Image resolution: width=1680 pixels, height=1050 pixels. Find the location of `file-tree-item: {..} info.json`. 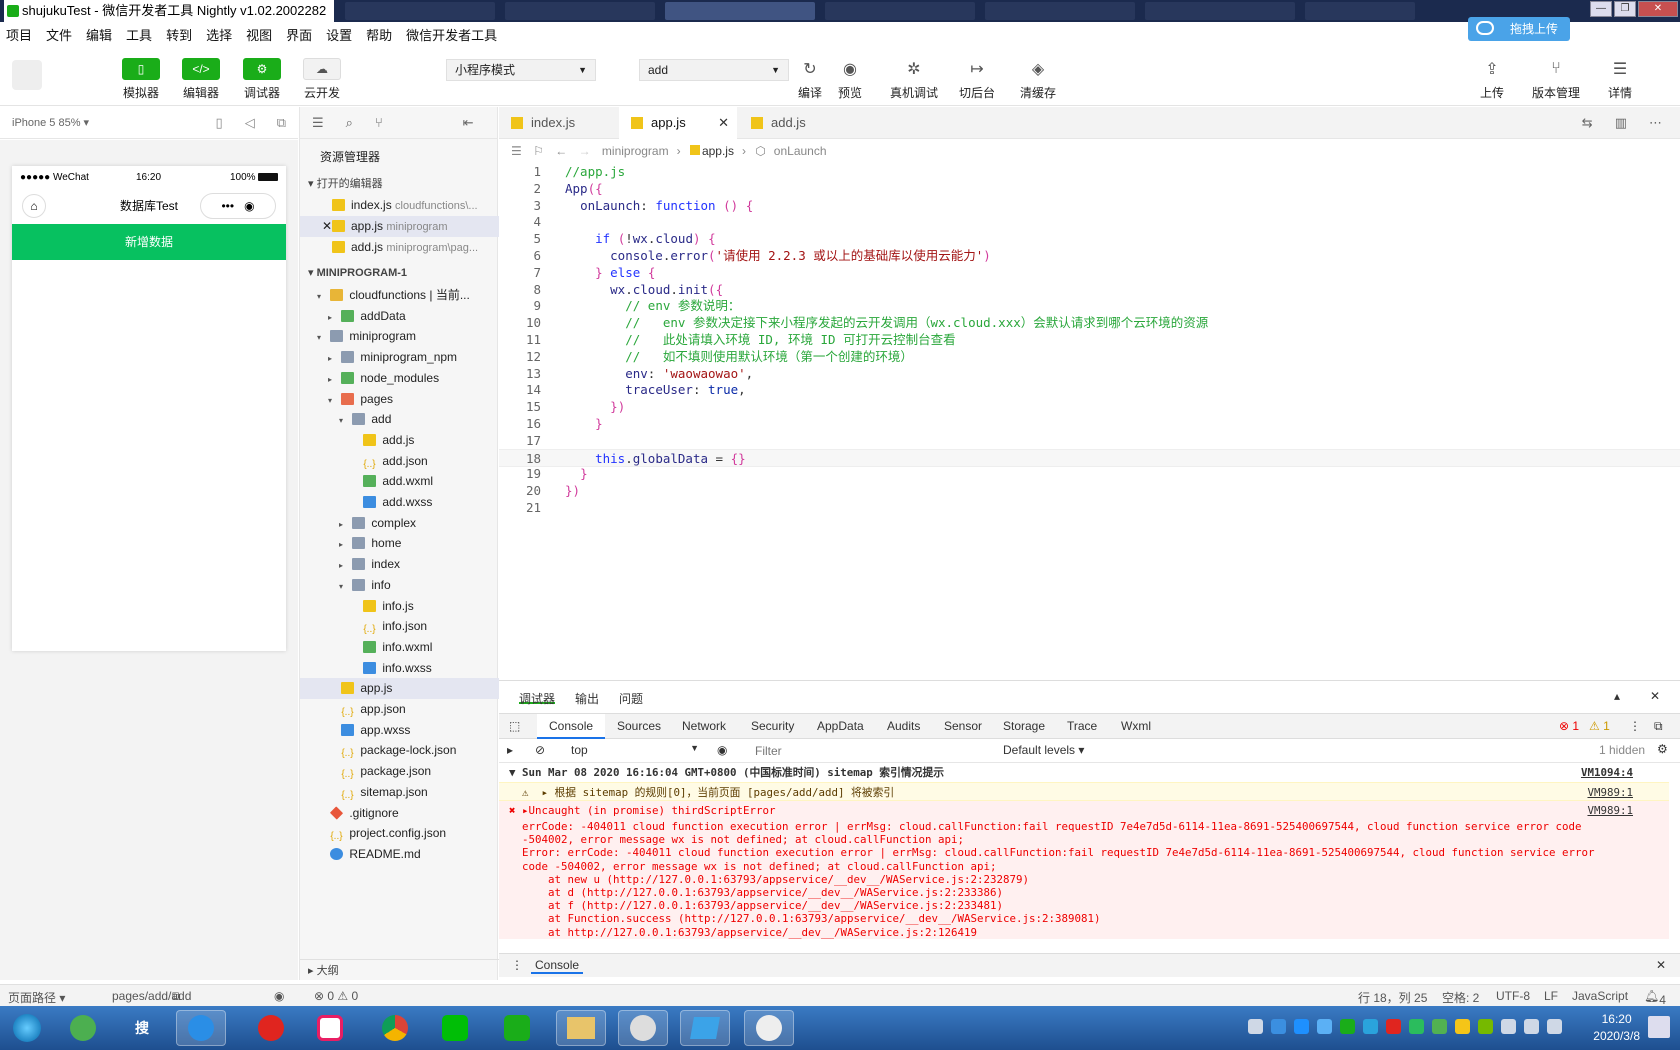

file-tree-item: {..} info.json is located at coordinates (399, 626).